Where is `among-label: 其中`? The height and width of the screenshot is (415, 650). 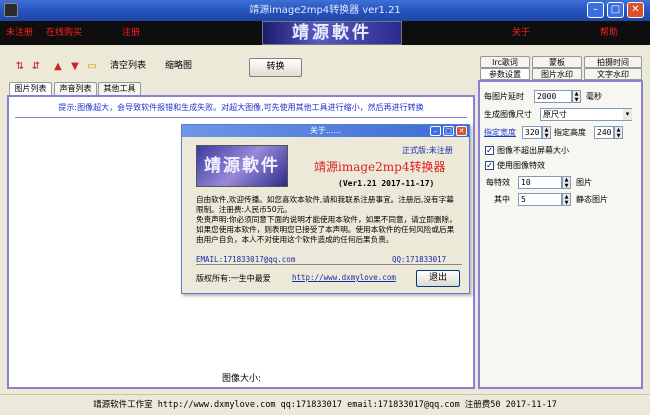 among-label: 其中 is located at coordinates (502, 199).